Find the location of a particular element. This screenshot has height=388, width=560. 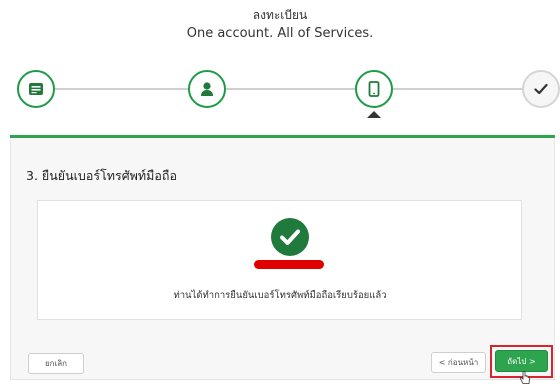

success-check-icon is located at coordinates (290, 237).